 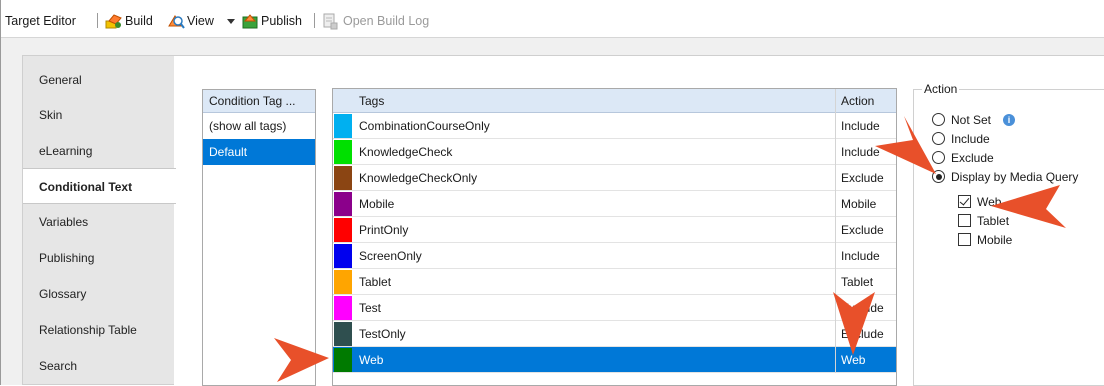 I want to click on publish-icon, so click(x=250, y=21).